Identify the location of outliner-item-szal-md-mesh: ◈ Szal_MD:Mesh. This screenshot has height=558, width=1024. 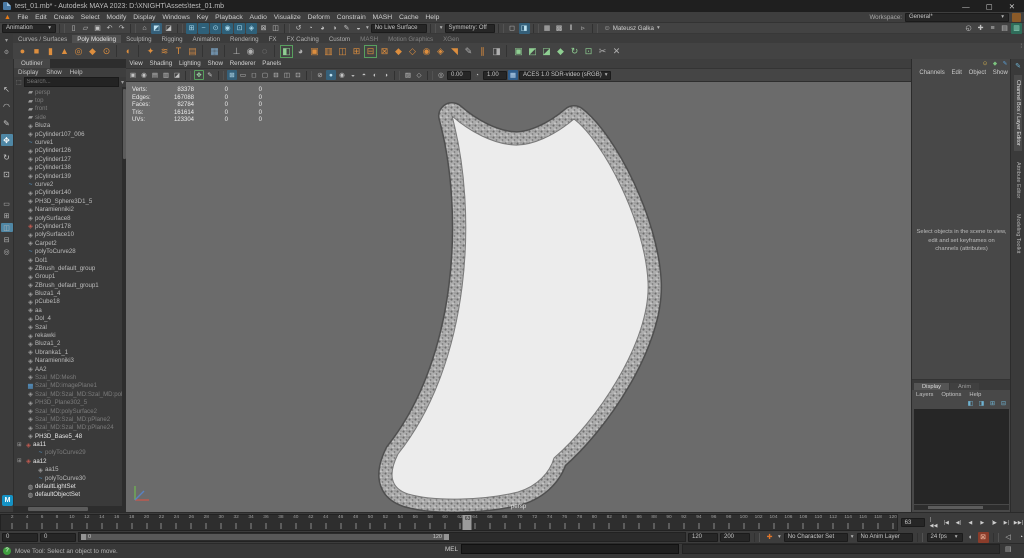
(70, 377).